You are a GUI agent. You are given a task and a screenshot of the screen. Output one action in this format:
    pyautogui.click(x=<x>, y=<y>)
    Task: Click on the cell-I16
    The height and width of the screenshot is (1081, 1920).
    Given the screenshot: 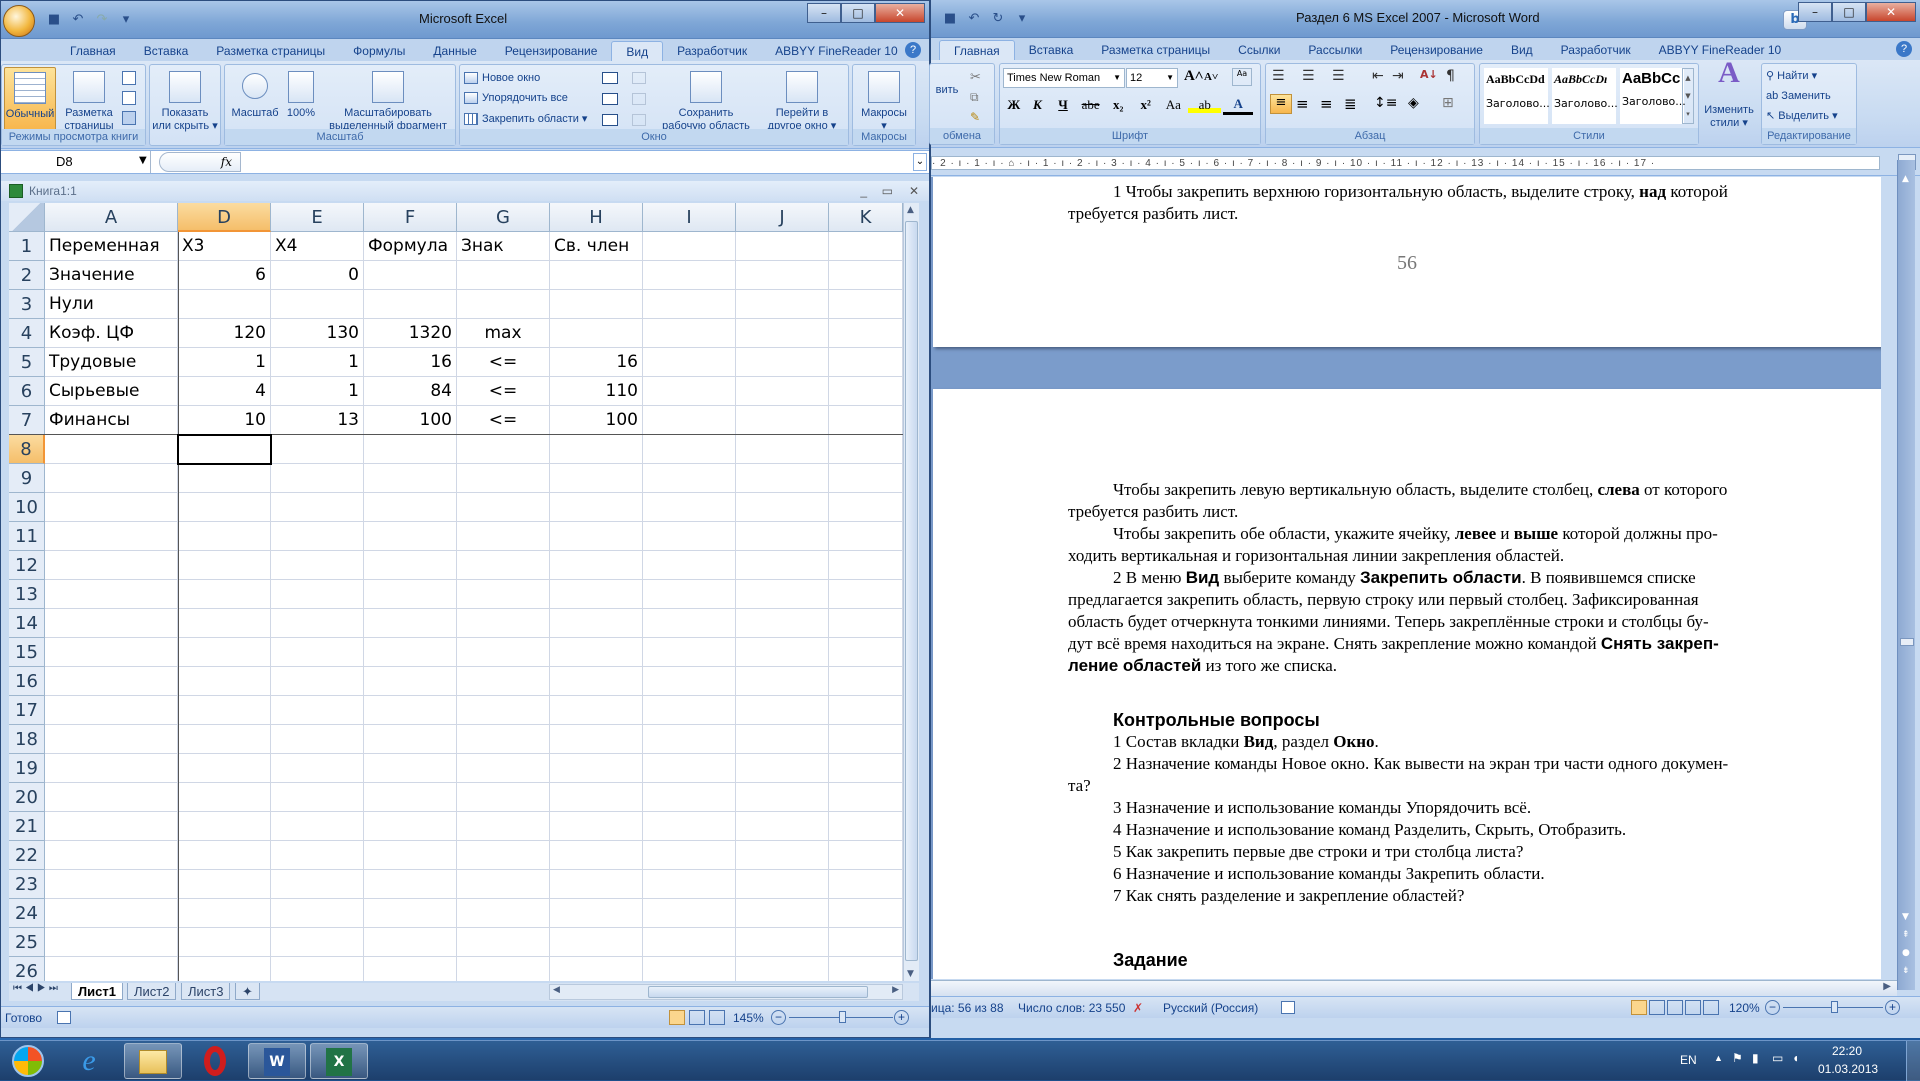 What is the action you would take?
    pyautogui.click(x=689, y=681)
    